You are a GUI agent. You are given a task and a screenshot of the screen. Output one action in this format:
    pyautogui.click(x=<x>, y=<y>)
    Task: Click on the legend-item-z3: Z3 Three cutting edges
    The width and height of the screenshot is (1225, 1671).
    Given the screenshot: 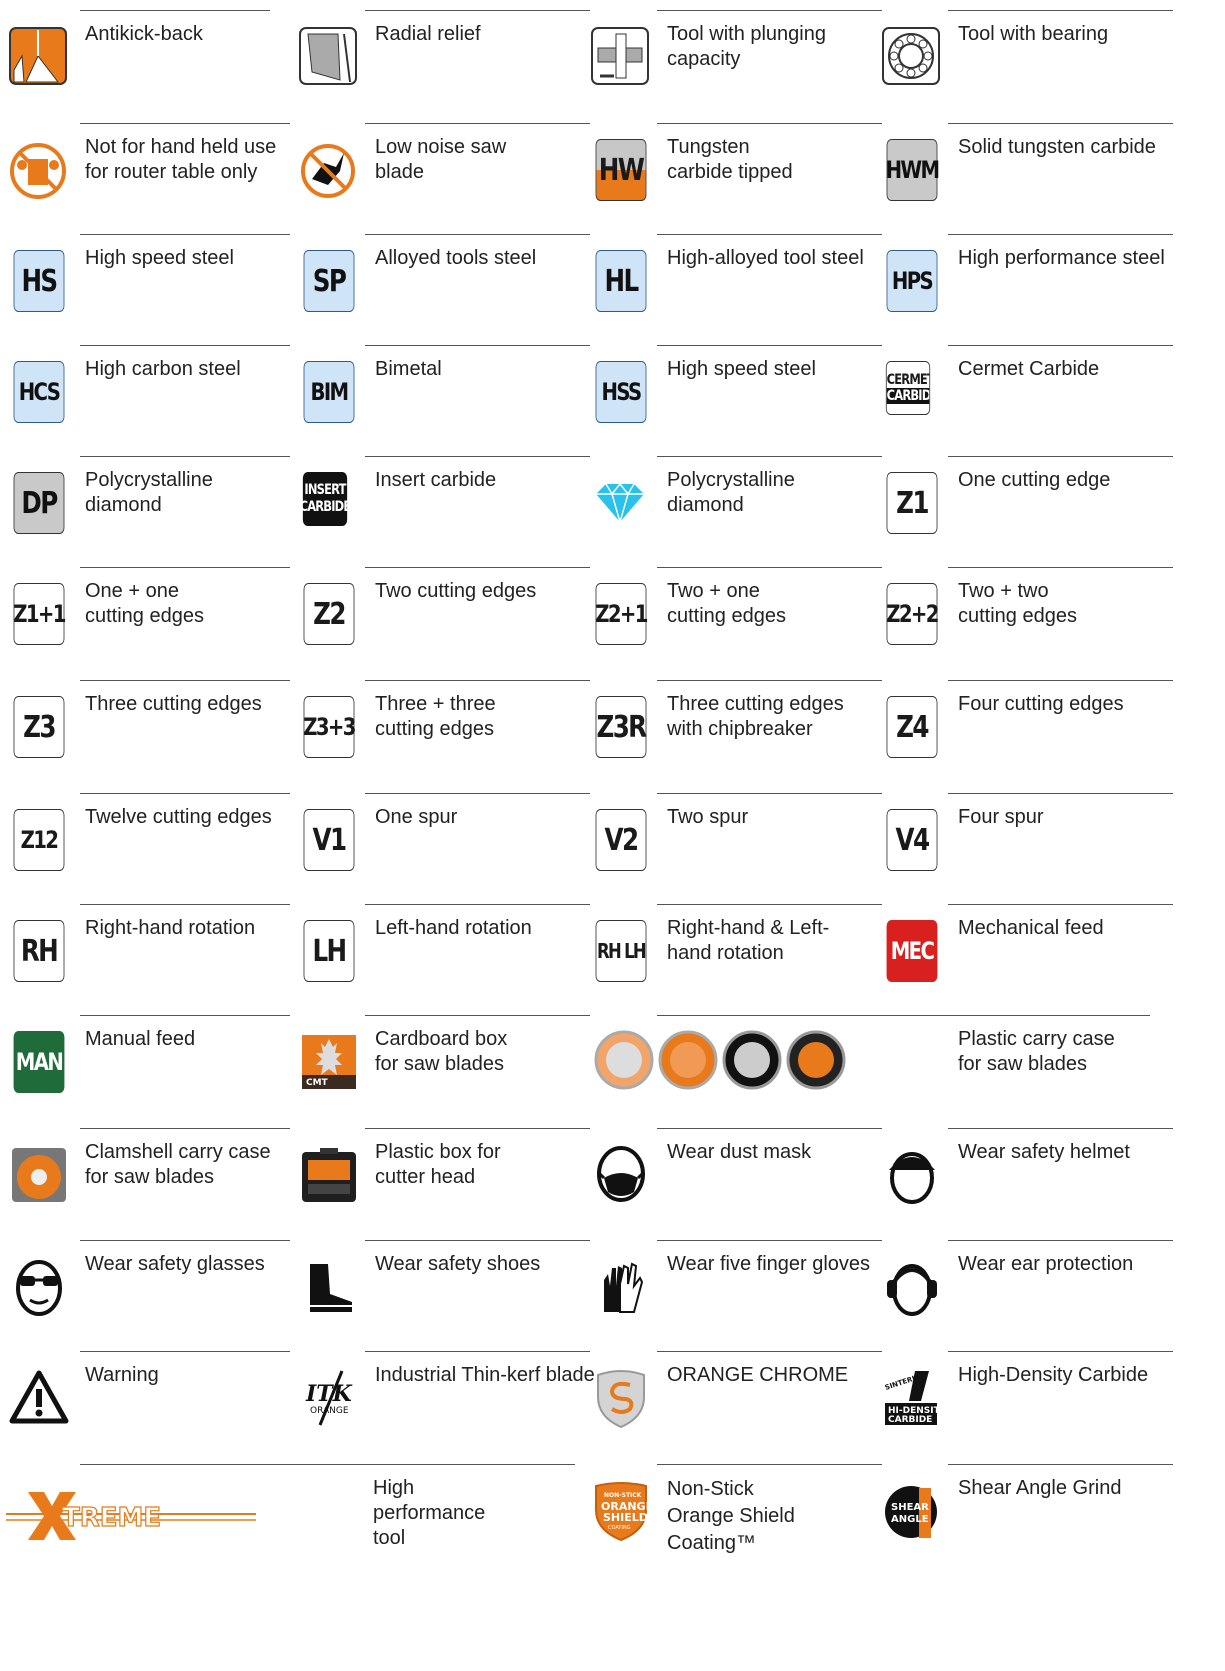 What is the action you would take?
    pyautogui.click(x=150, y=725)
    